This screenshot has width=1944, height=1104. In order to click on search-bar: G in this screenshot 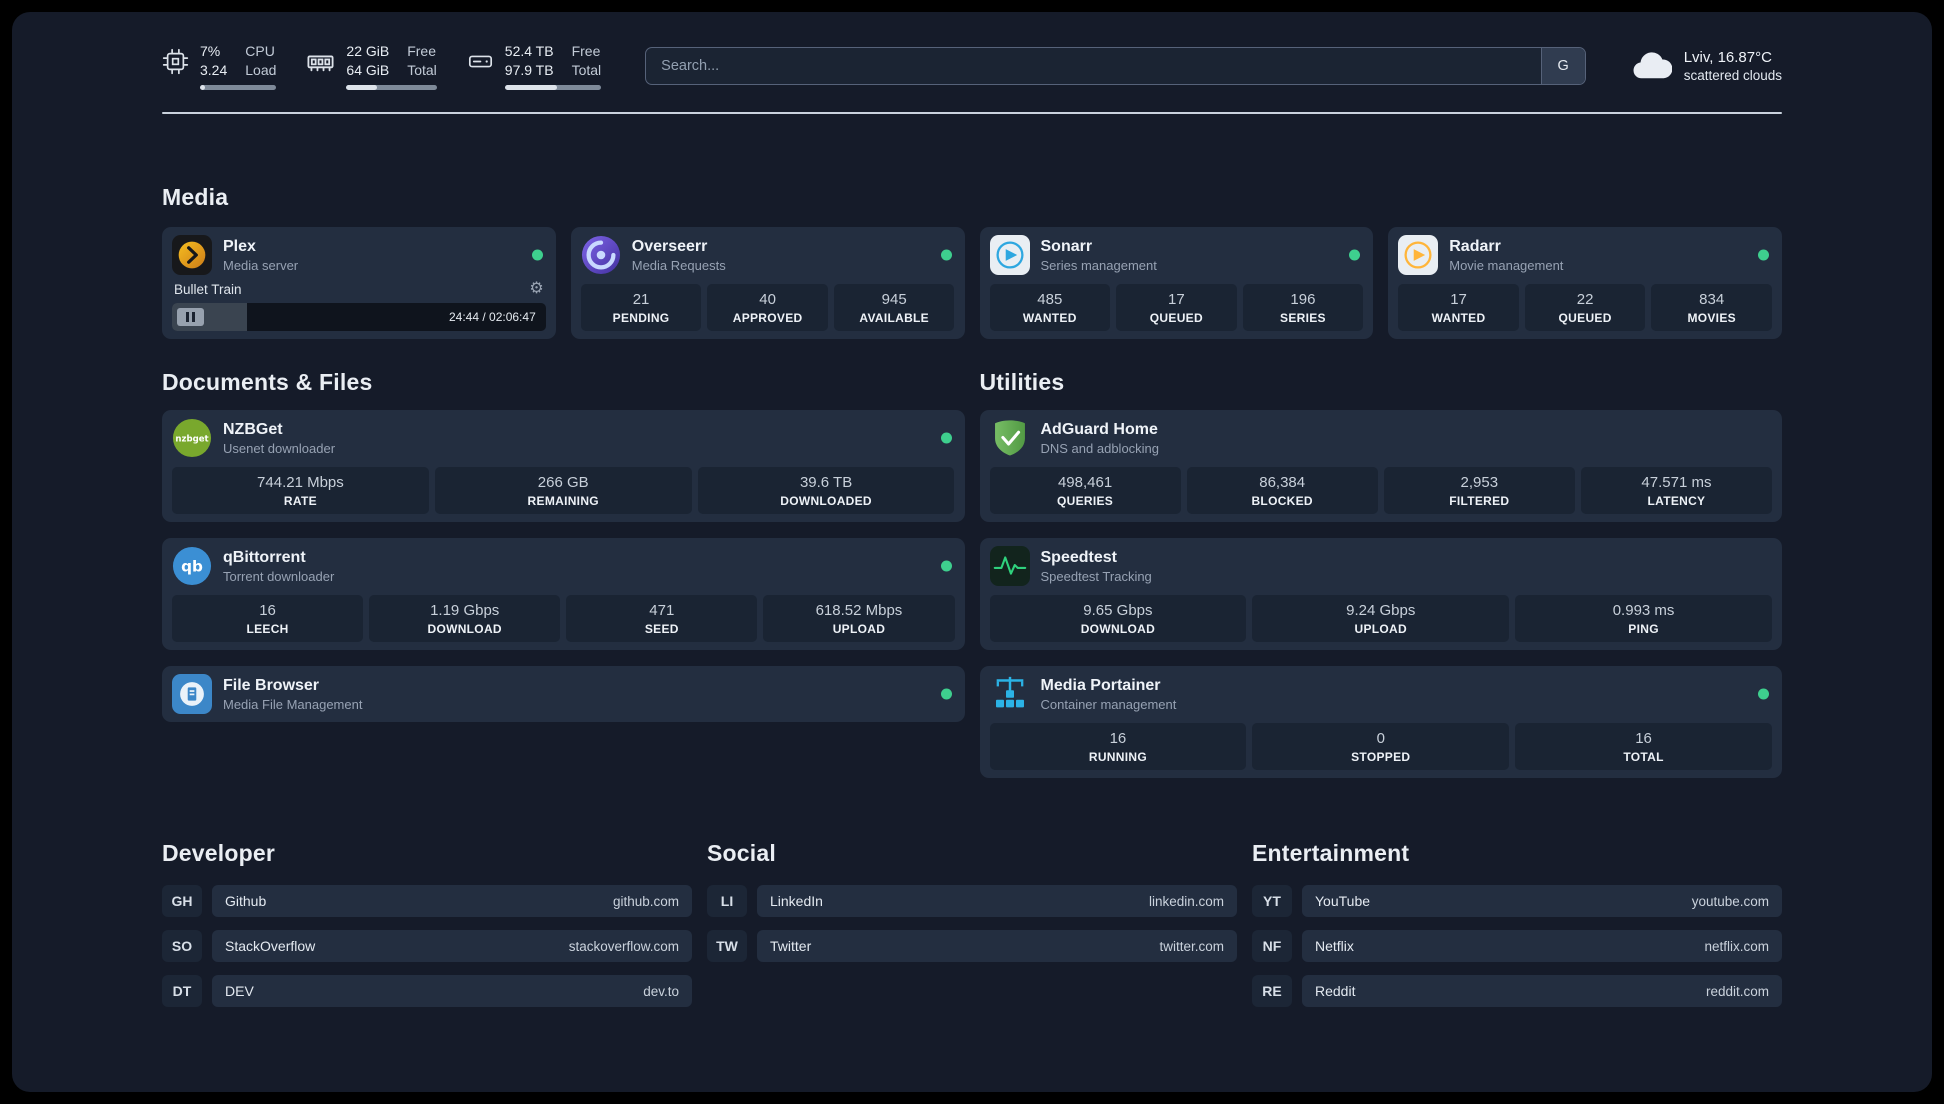, I will do `click(1115, 66)`.